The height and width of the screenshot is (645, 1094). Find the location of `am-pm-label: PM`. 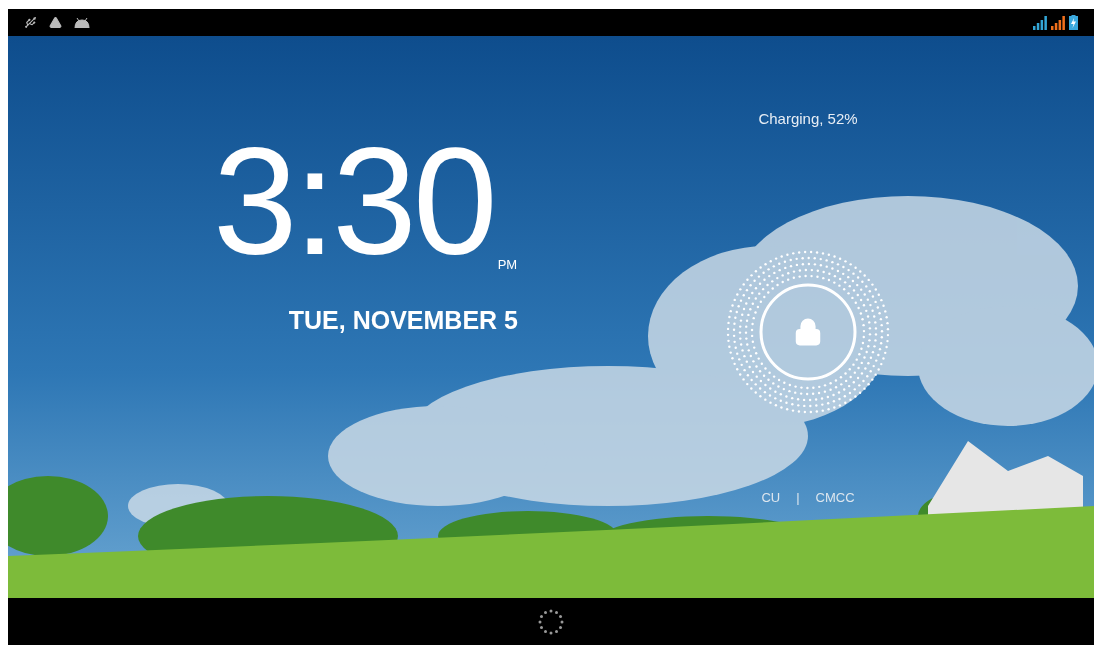

am-pm-label: PM is located at coordinates (507, 264).